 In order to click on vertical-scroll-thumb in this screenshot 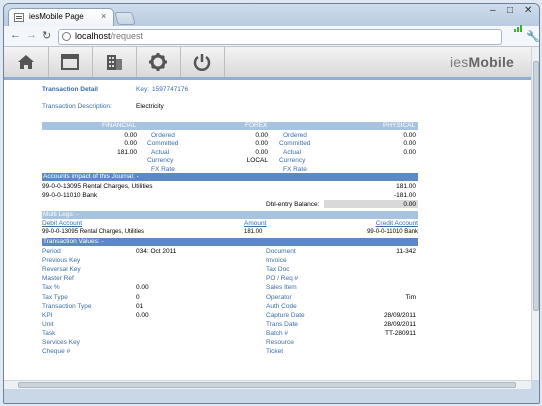, I will do `click(536, 186)`.